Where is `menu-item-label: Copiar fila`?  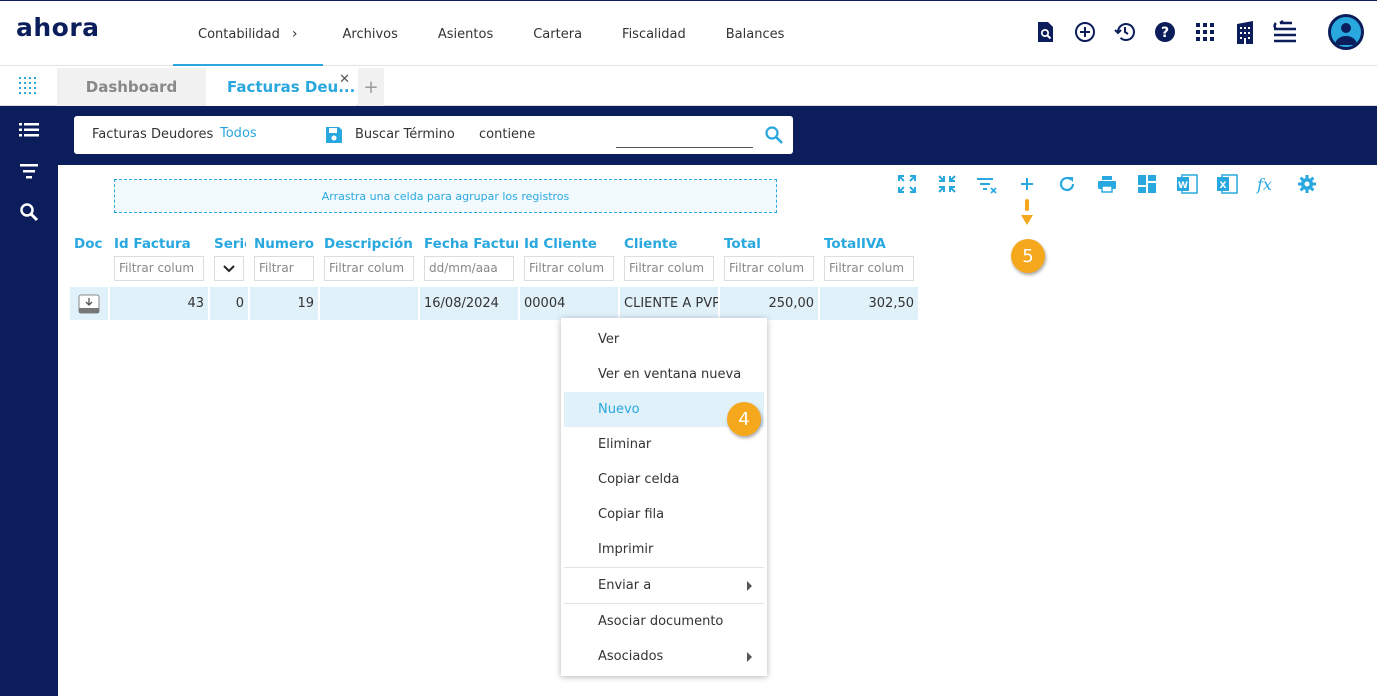
menu-item-label: Copiar fila is located at coordinates (631, 514).